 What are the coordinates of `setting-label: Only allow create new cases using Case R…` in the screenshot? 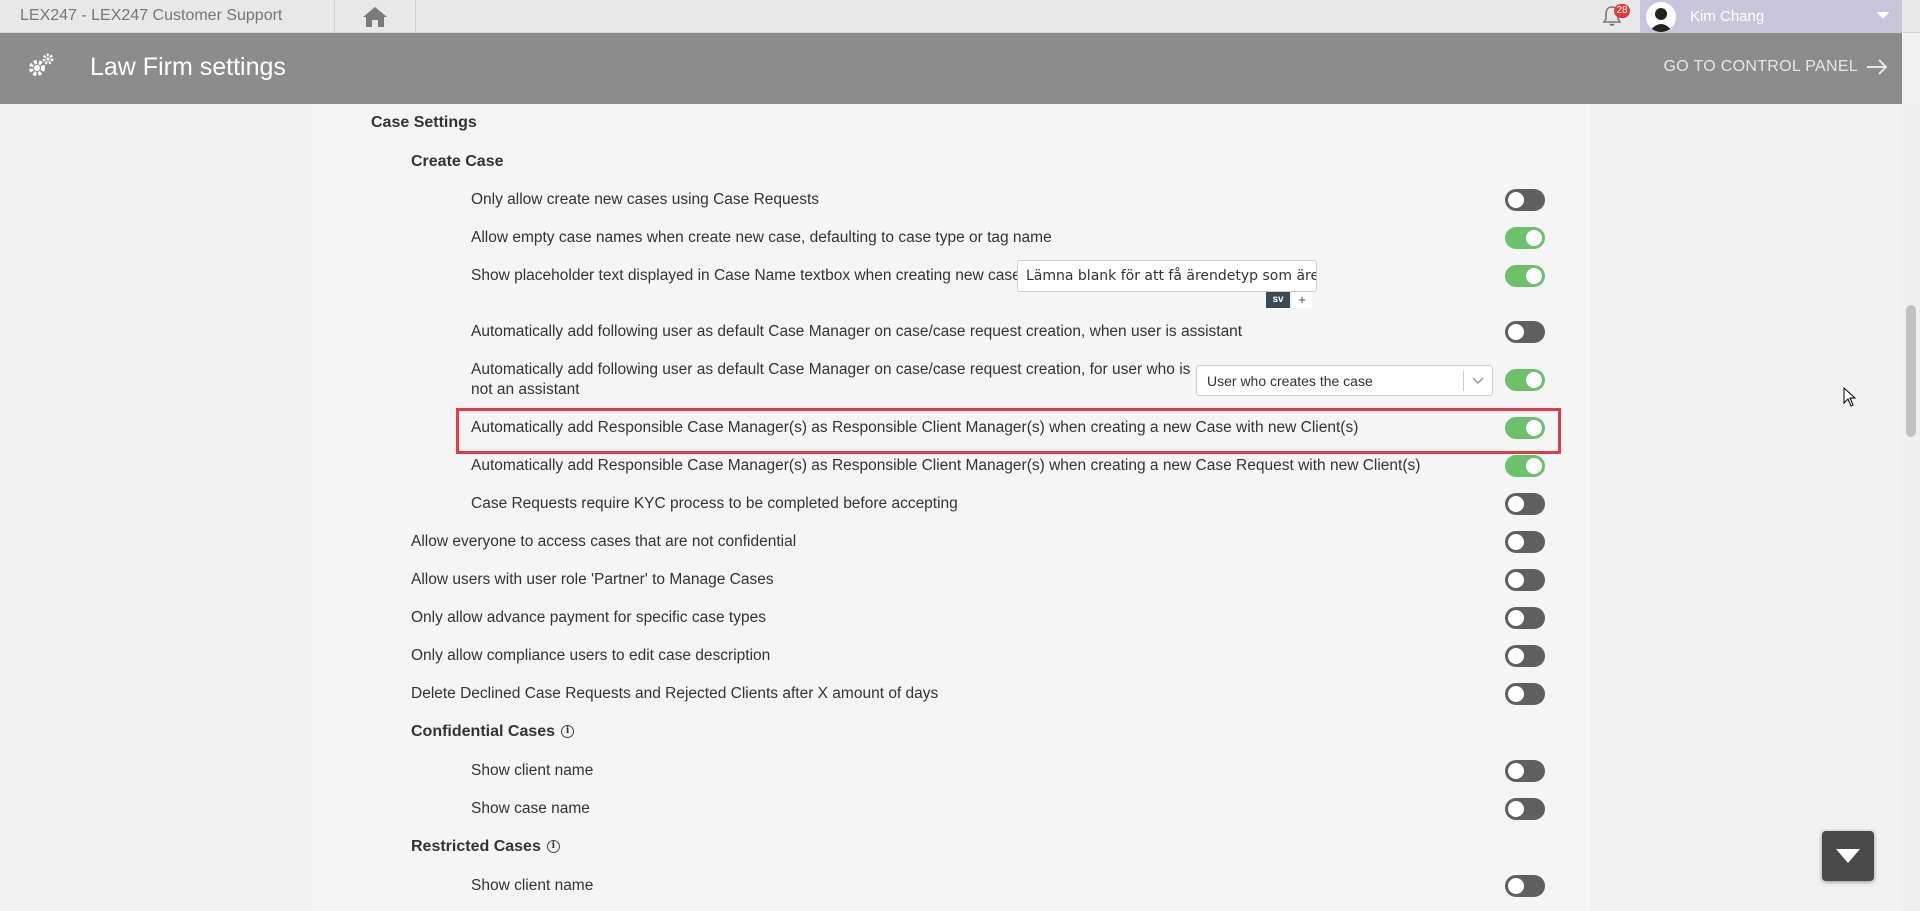 It's located at (645, 199).